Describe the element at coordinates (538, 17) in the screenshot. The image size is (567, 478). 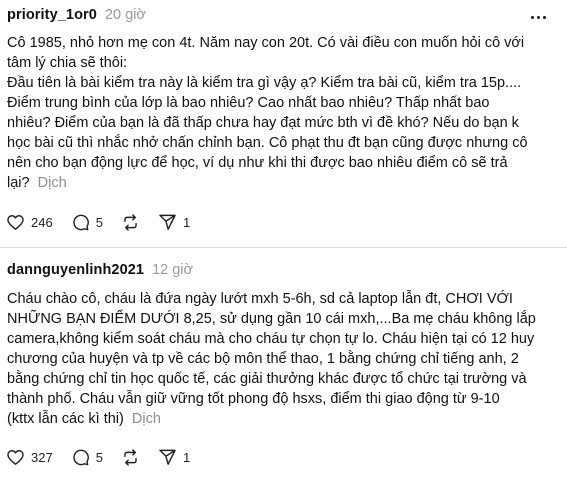
I see `more-options-icon` at that location.